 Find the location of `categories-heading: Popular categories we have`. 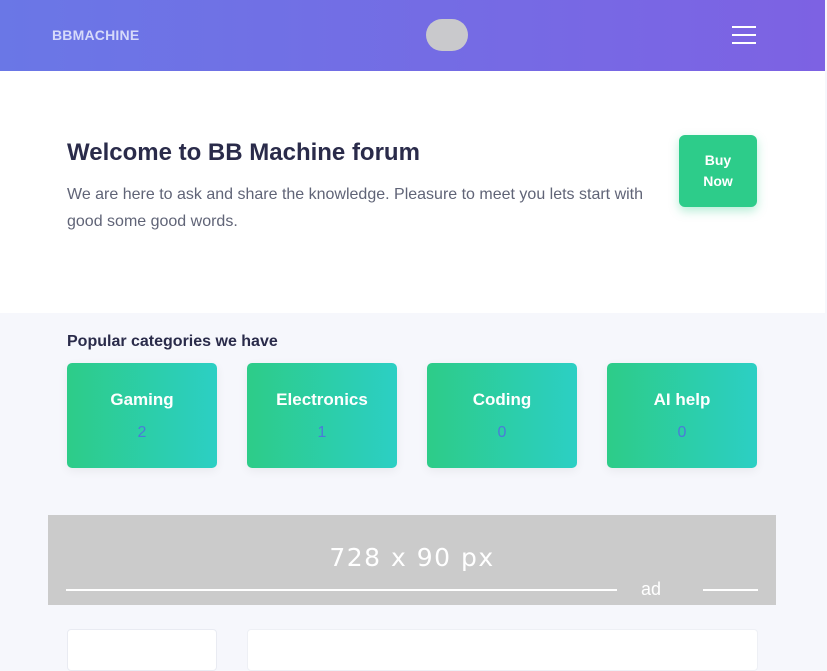

categories-heading: Popular categories we have is located at coordinates (172, 341).